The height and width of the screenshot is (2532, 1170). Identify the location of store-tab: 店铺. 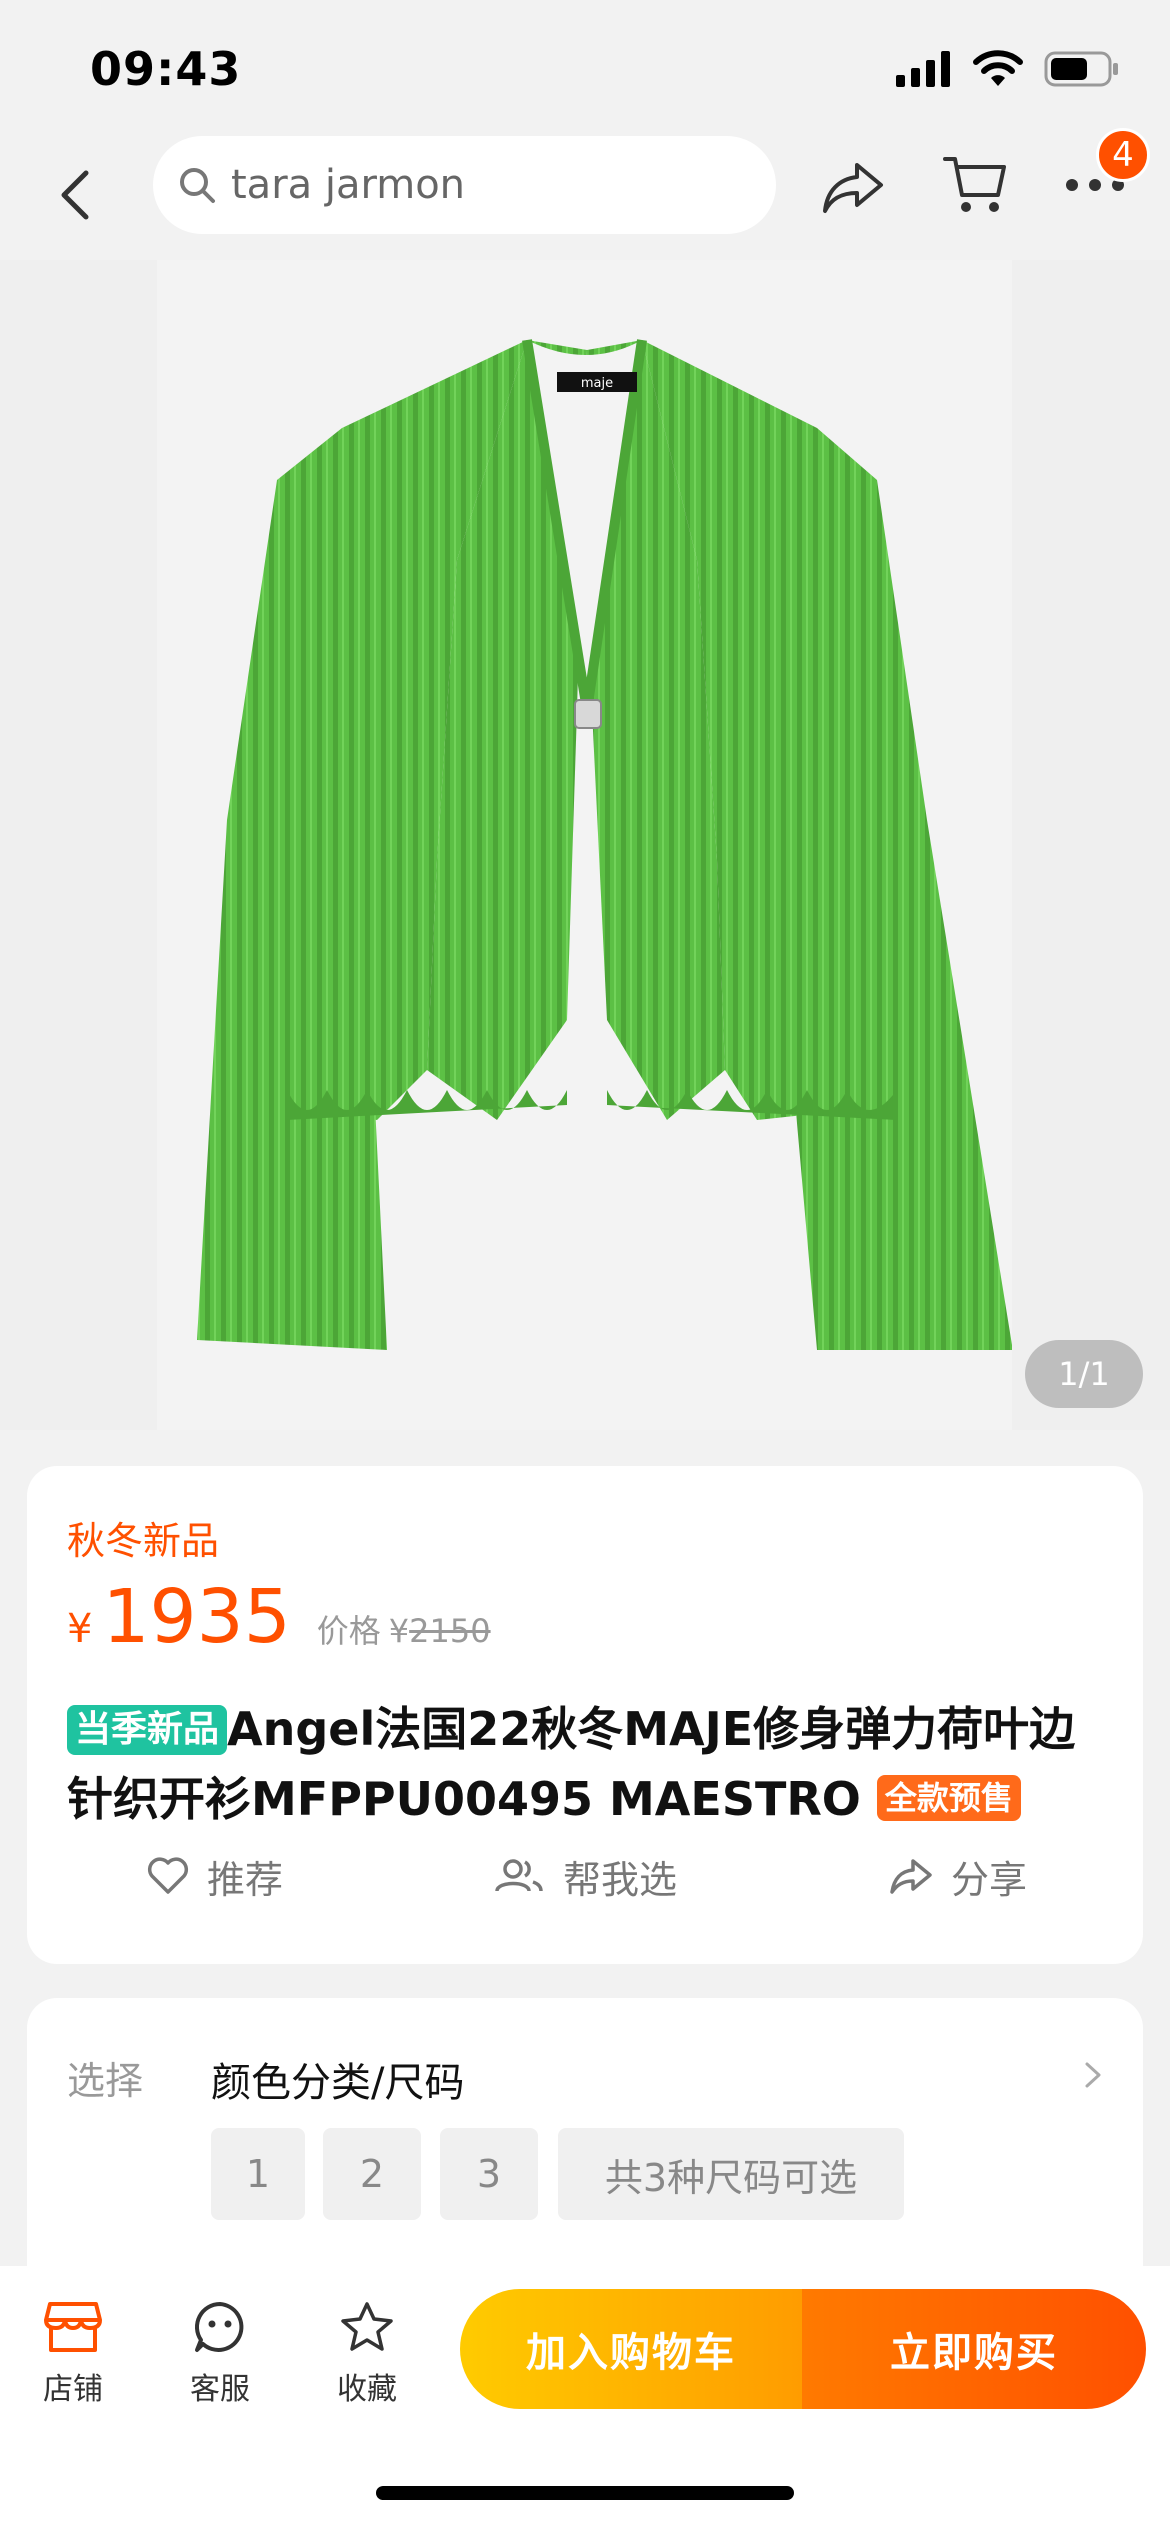
(73, 2360).